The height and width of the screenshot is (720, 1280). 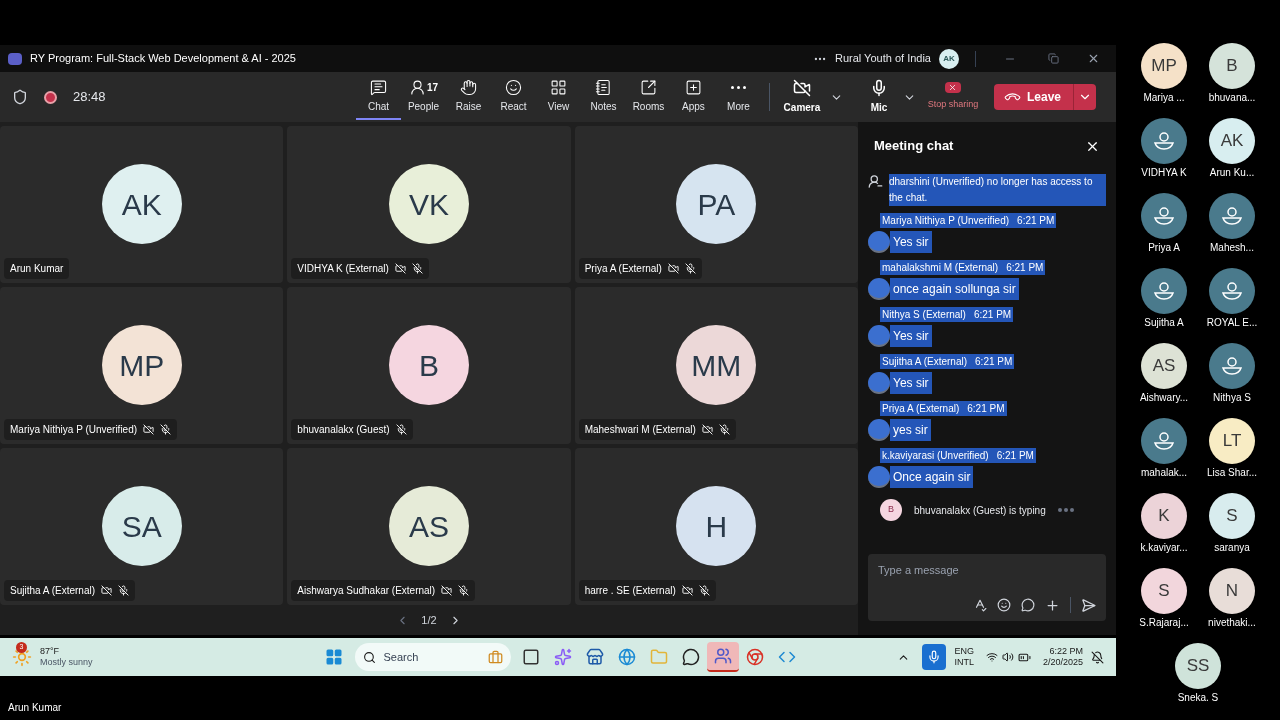 I want to click on participant-name: Sujitha A (External), so click(x=53, y=591).